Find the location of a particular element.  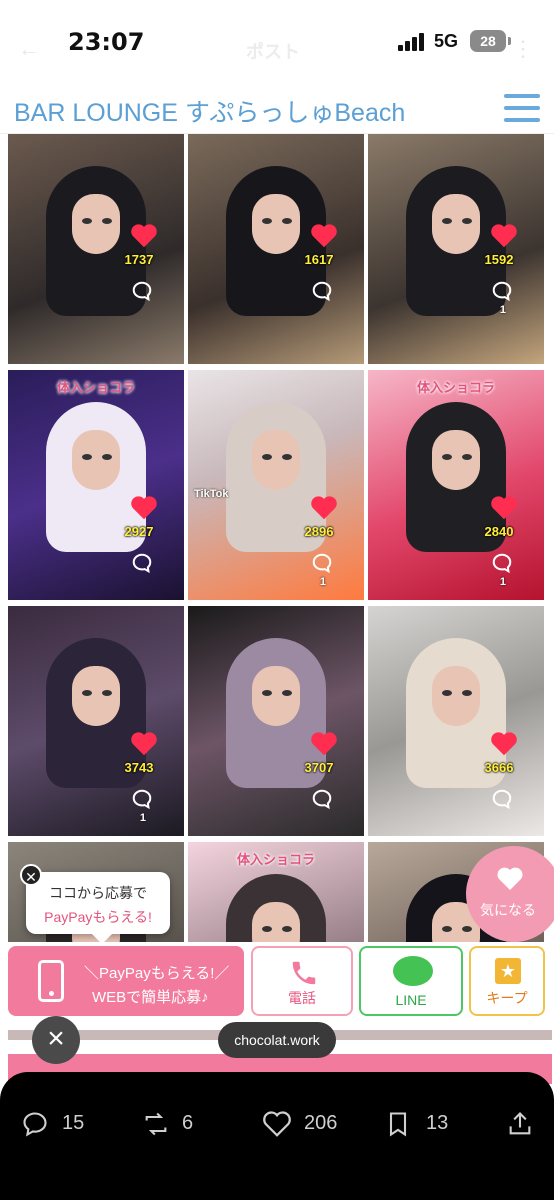

photo-tile: 1737 is located at coordinates (96, 249).